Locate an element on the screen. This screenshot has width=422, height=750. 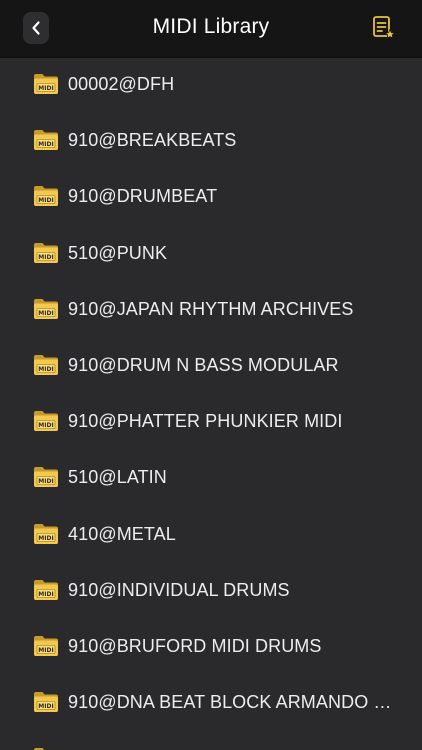
folder-name: 510@PUNK is located at coordinates (118, 252).